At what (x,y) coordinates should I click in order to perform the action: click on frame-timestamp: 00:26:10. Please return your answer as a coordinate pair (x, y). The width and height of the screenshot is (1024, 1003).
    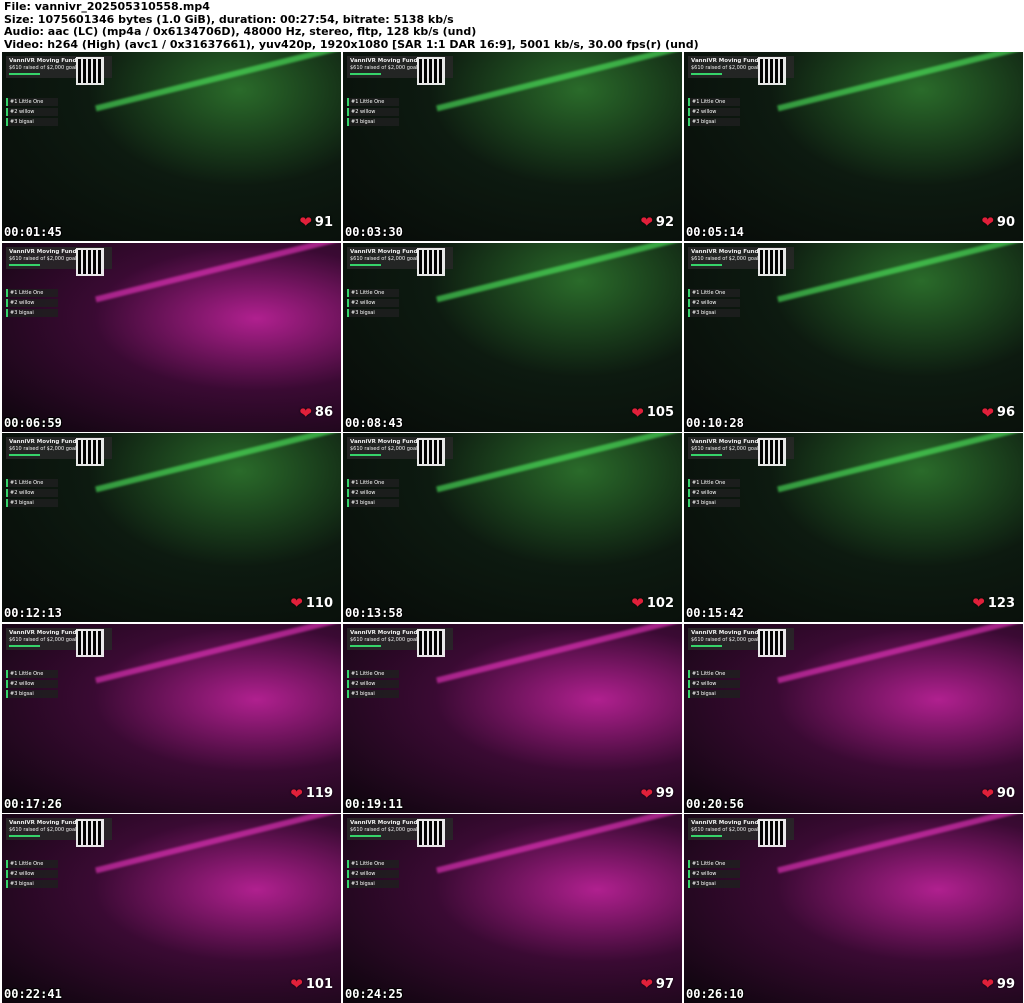
    Looking at the image, I should click on (715, 994).